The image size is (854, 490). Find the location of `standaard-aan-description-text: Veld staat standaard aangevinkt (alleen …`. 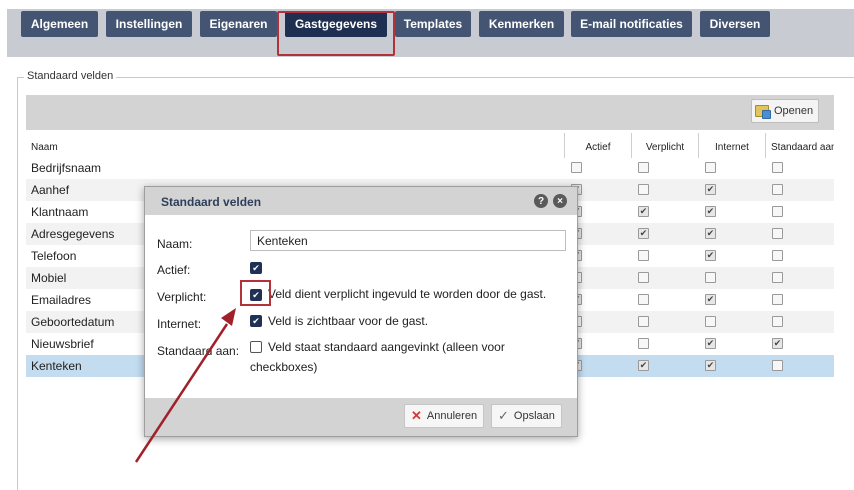

standaard-aan-description-text: Veld staat standaard aangevinkt (alleen … is located at coordinates (377, 357).